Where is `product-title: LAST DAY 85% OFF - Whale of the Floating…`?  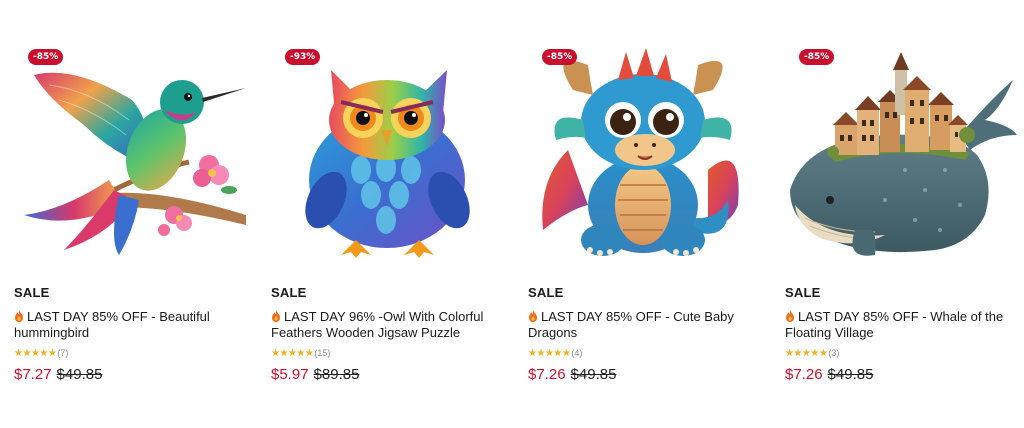 product-title: LAST DAY 85% OFF - Whale of the Floating… is located at coordinates (901, 325).